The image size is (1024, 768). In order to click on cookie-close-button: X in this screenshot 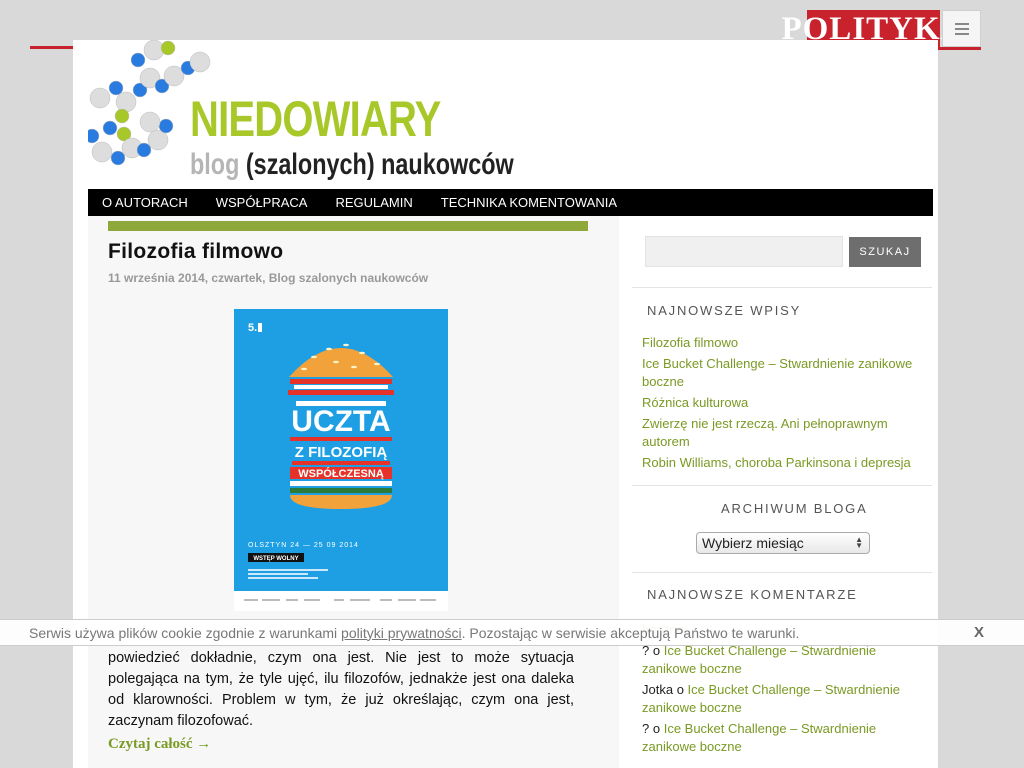, I will do `click(979, 632)`.